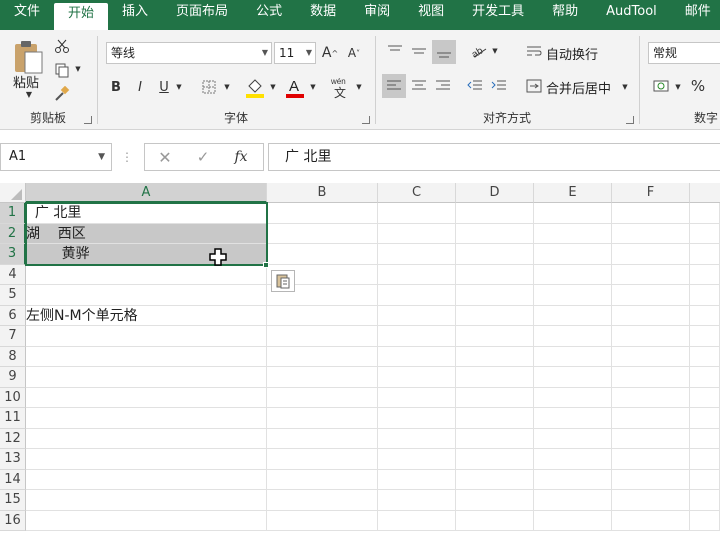  Describe the element at coordinates (241, 157) in the screenshot. I see `insert-function-icon: fx` at that location.